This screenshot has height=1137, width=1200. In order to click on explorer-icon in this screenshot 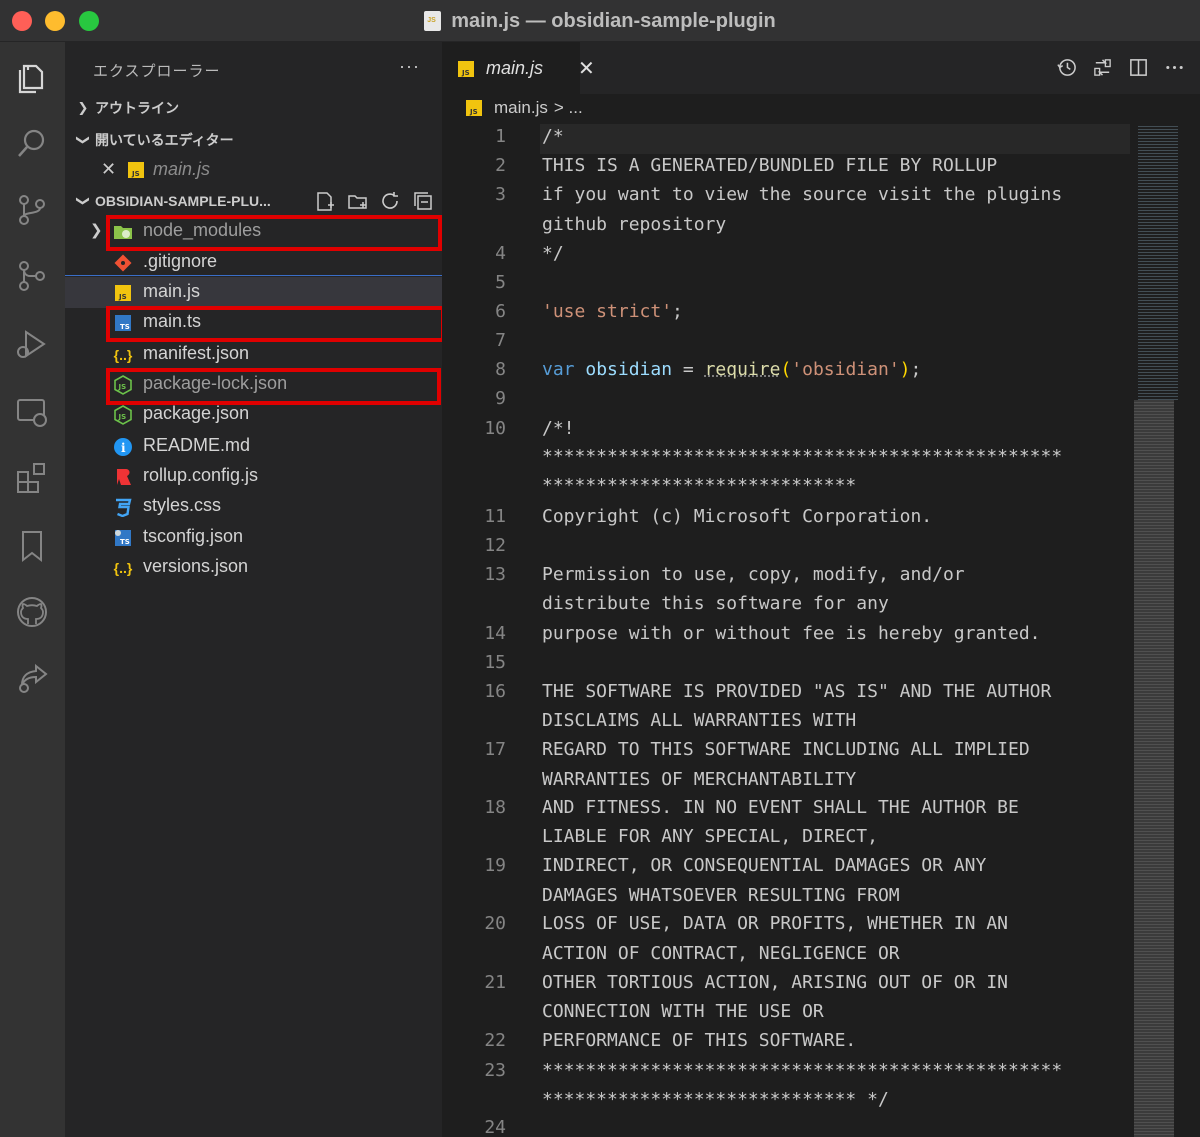, I will do `click(32, 78)`.